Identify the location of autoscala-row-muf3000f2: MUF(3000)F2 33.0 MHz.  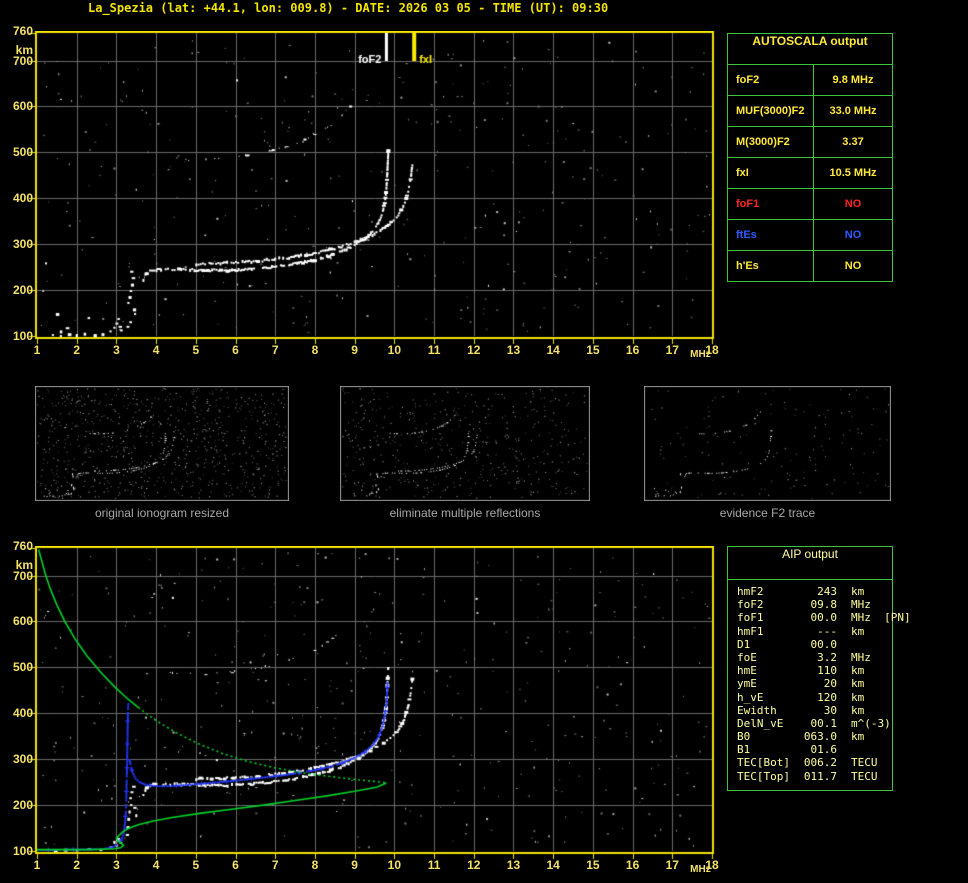
(810, 110).